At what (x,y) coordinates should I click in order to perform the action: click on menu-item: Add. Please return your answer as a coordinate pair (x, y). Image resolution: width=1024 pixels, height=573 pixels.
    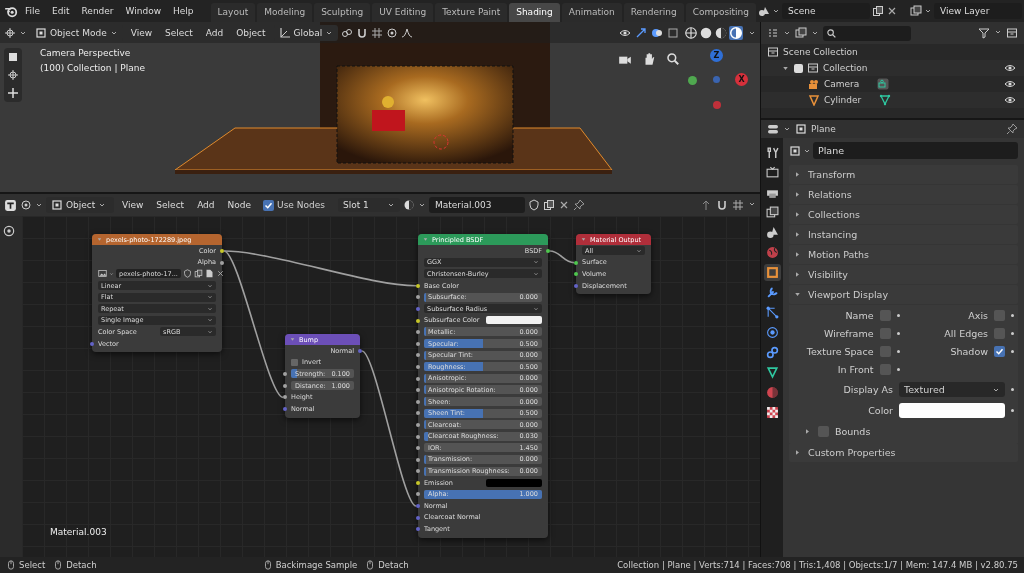
    Looking at the image, I should click on (206, 205).